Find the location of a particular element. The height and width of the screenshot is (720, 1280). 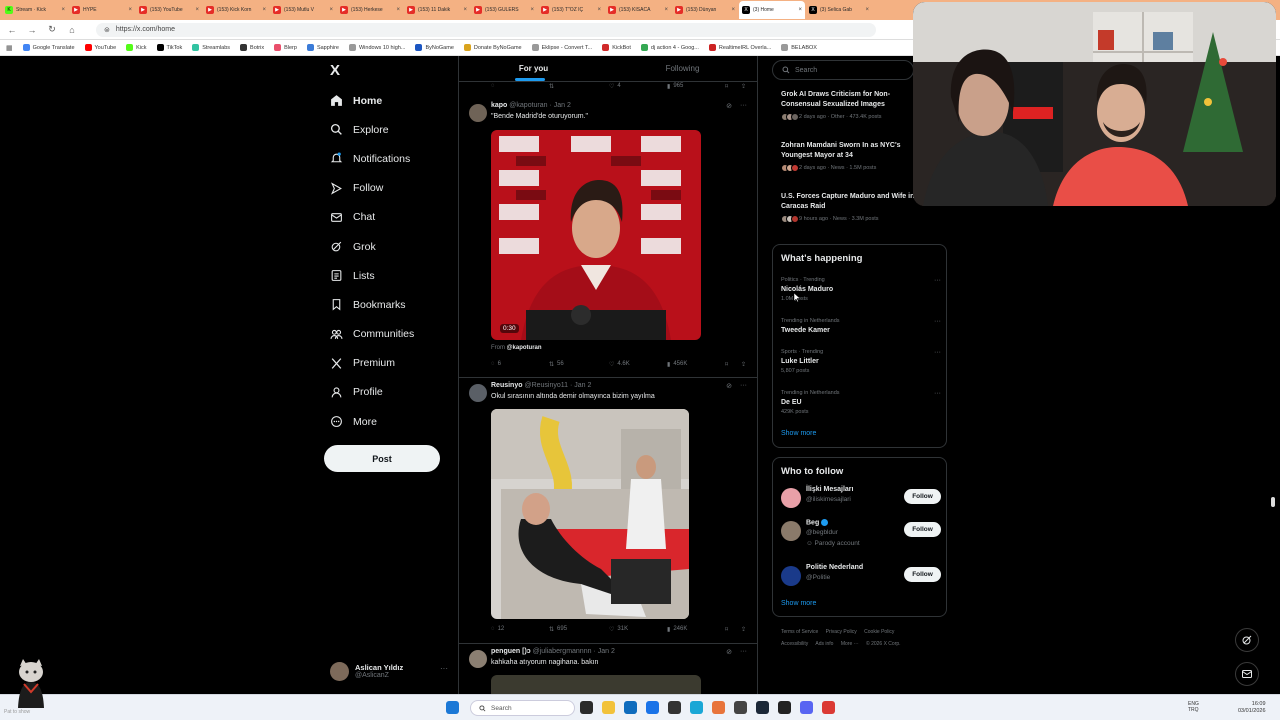

follow-suggestion: Beg @begbldur ☺ Parody account Follow is located at coordinates (861, 537).